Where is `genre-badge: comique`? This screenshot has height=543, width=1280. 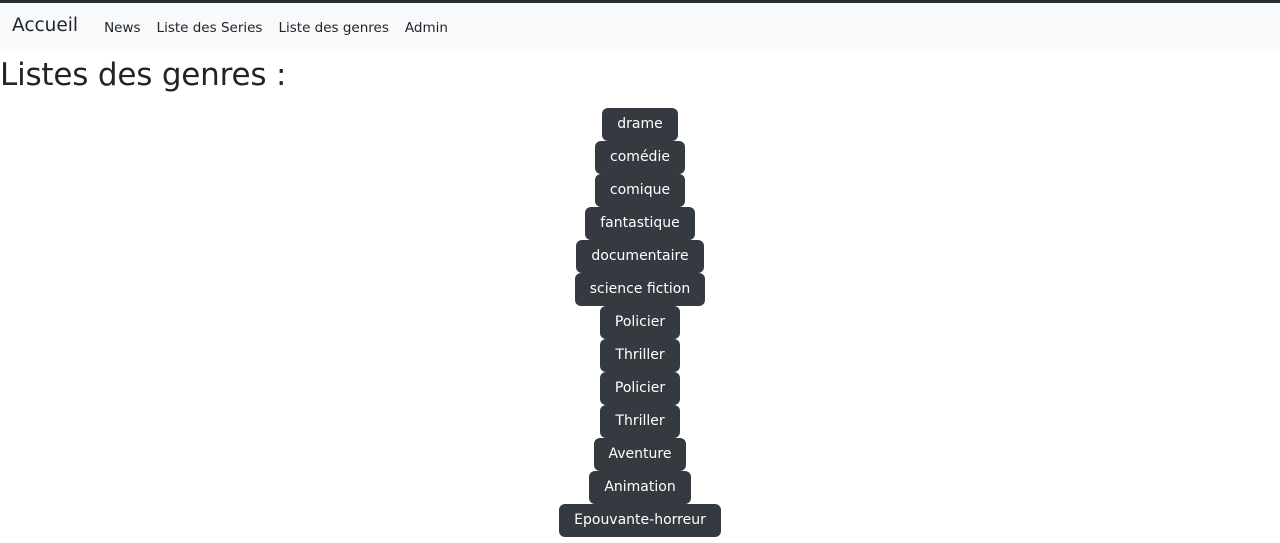 genre-badge: comique is located at coordinates (640, 191).